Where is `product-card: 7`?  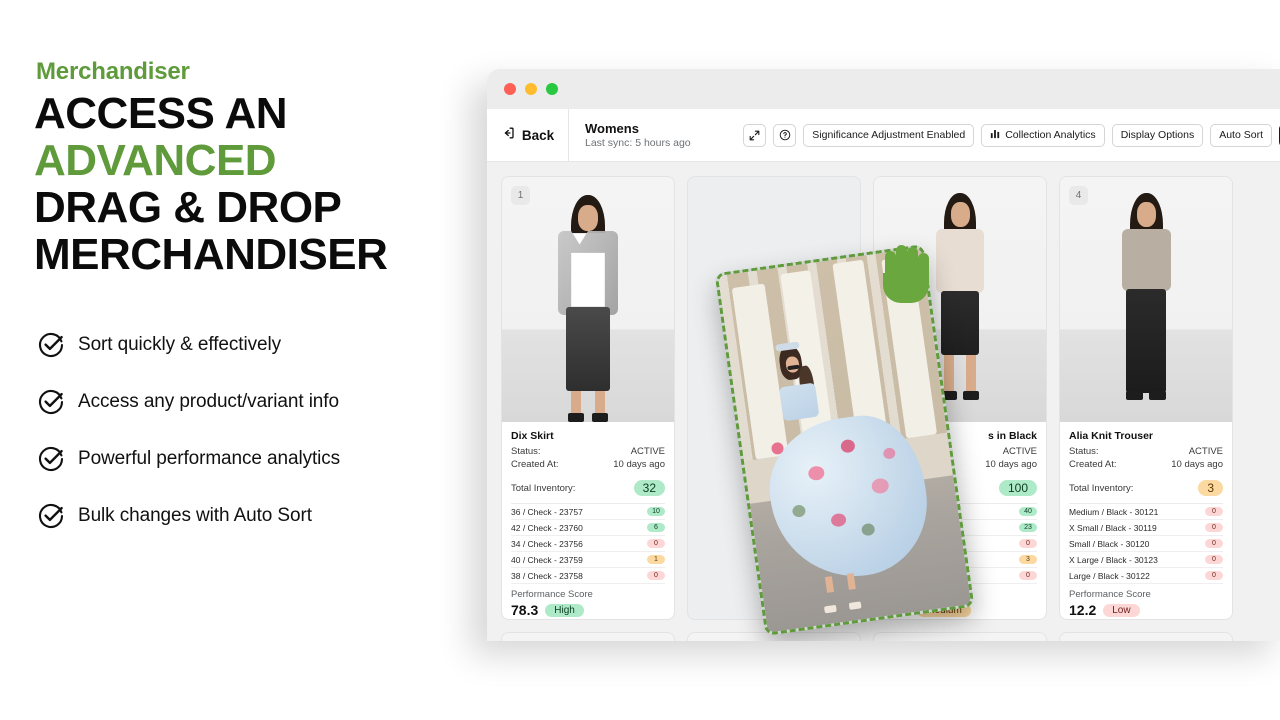 product-card: 7 is located at coordinates (960, 636).